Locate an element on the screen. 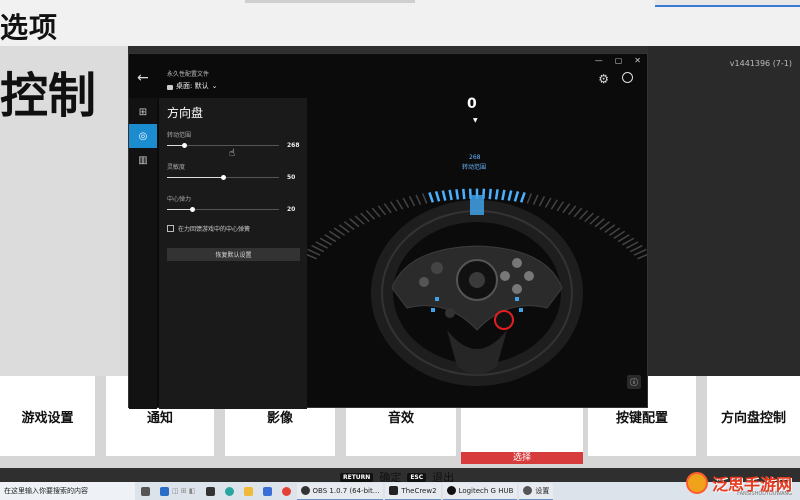  explorer-icon is located at coordinates (248, 491).